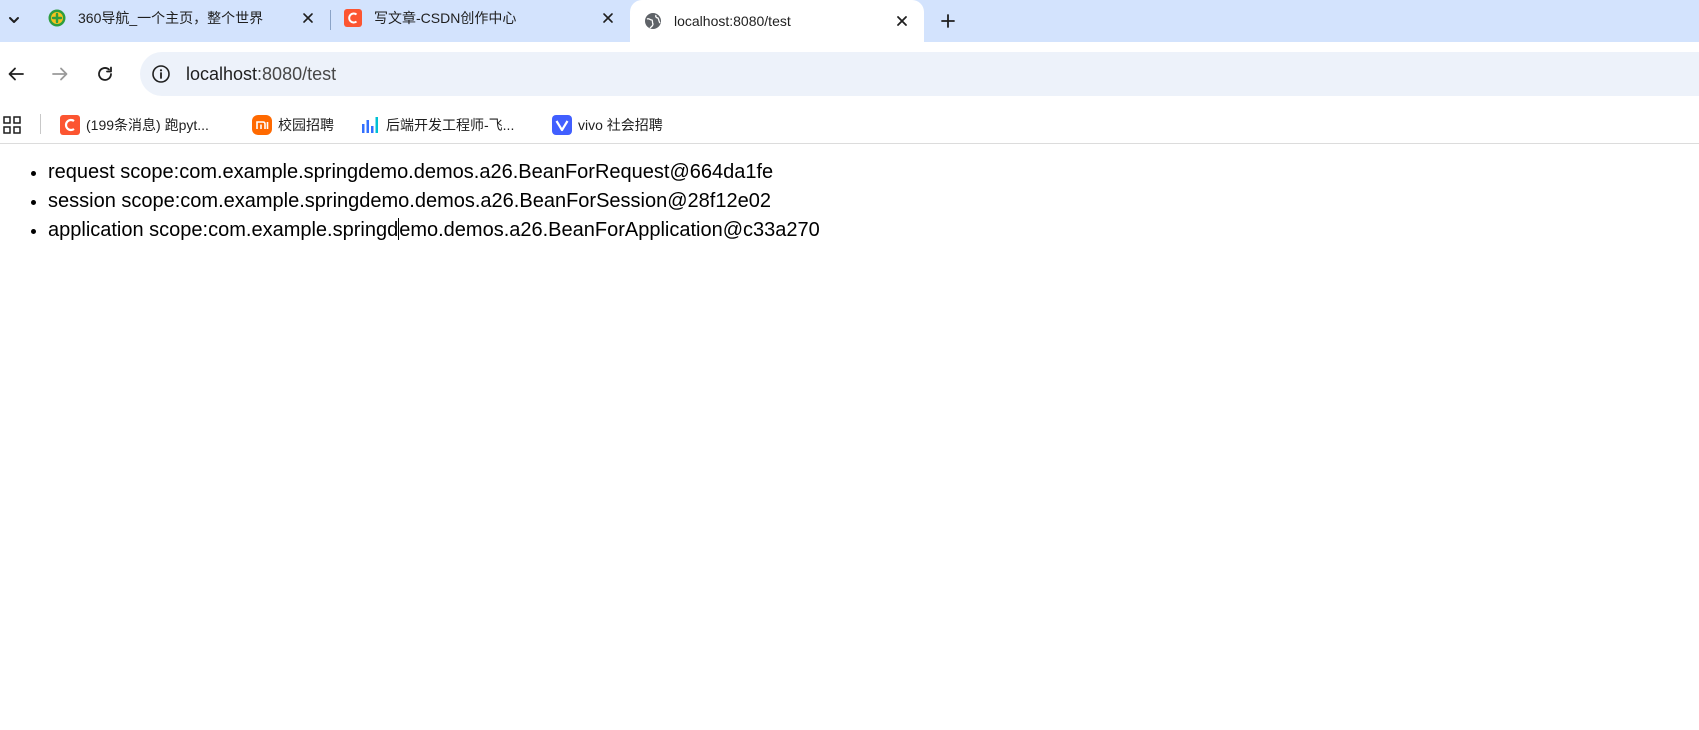 This screenshot has width=1699, height=730. I want to click on chart-bars-icon, so click(370, 125).